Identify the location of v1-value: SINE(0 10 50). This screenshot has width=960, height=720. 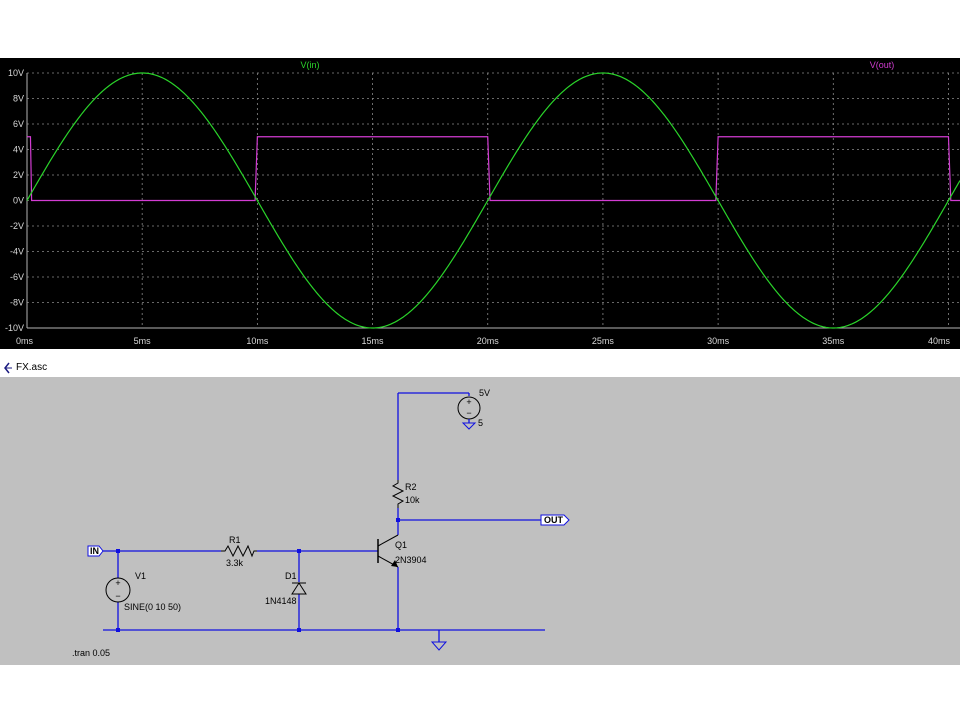
(152, 607).